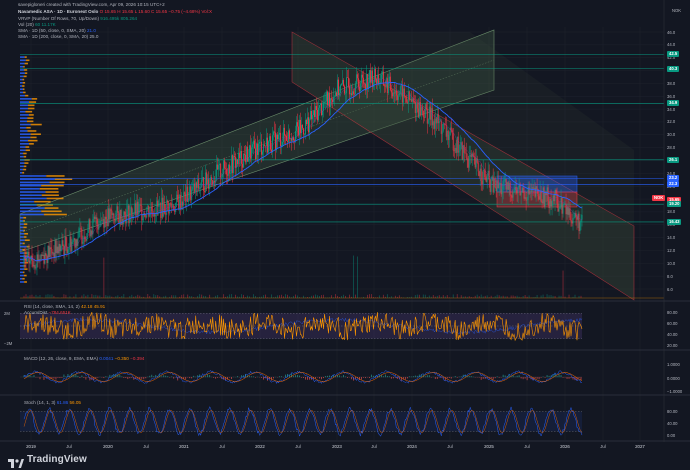 The width and height of the screenshot is (690, 470). Describe the element at coordinates (47, 461) in the screenshot. I see `tradingview-logo: TradingView` at that location.